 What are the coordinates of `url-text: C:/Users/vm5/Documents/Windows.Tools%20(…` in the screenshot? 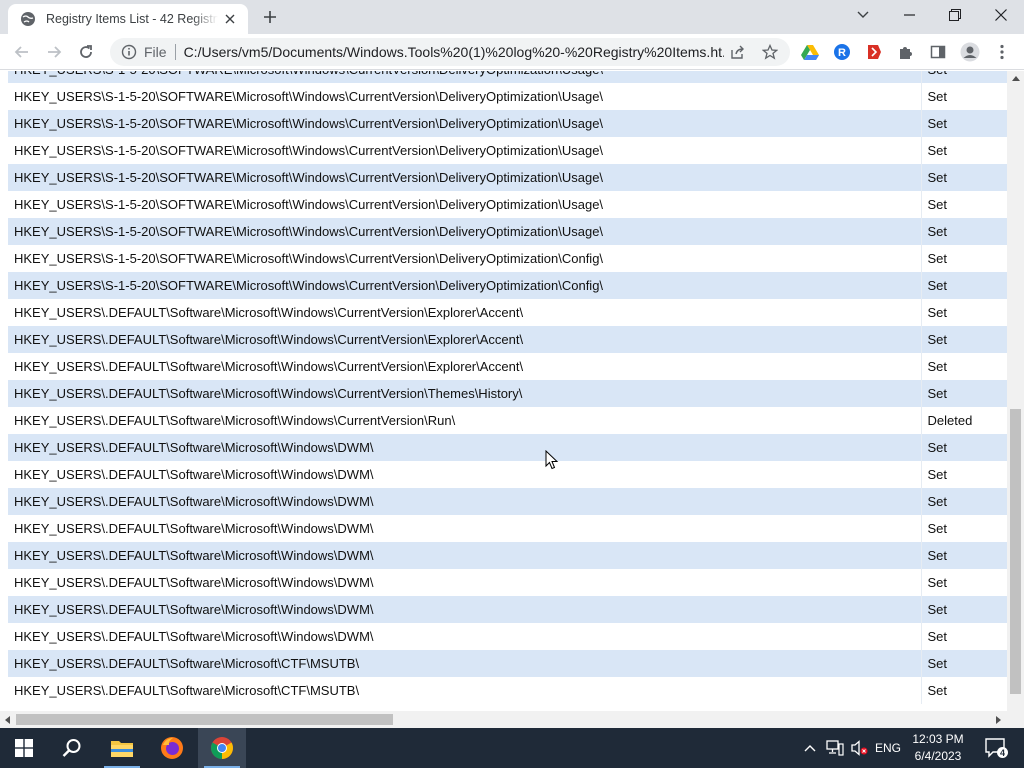 It's located at (454, 52).